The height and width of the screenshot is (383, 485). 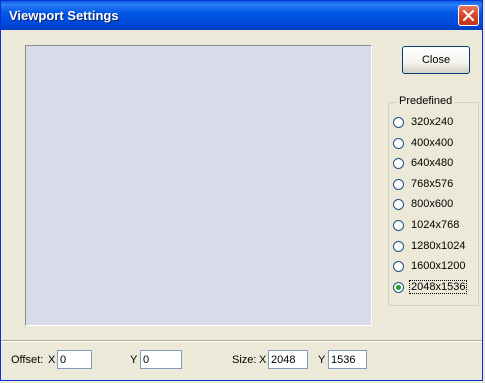 What do you see at coordinates (134, 360) in the screenshot?
I see `offset-y-label: Y` at bounding box center [134, 360].